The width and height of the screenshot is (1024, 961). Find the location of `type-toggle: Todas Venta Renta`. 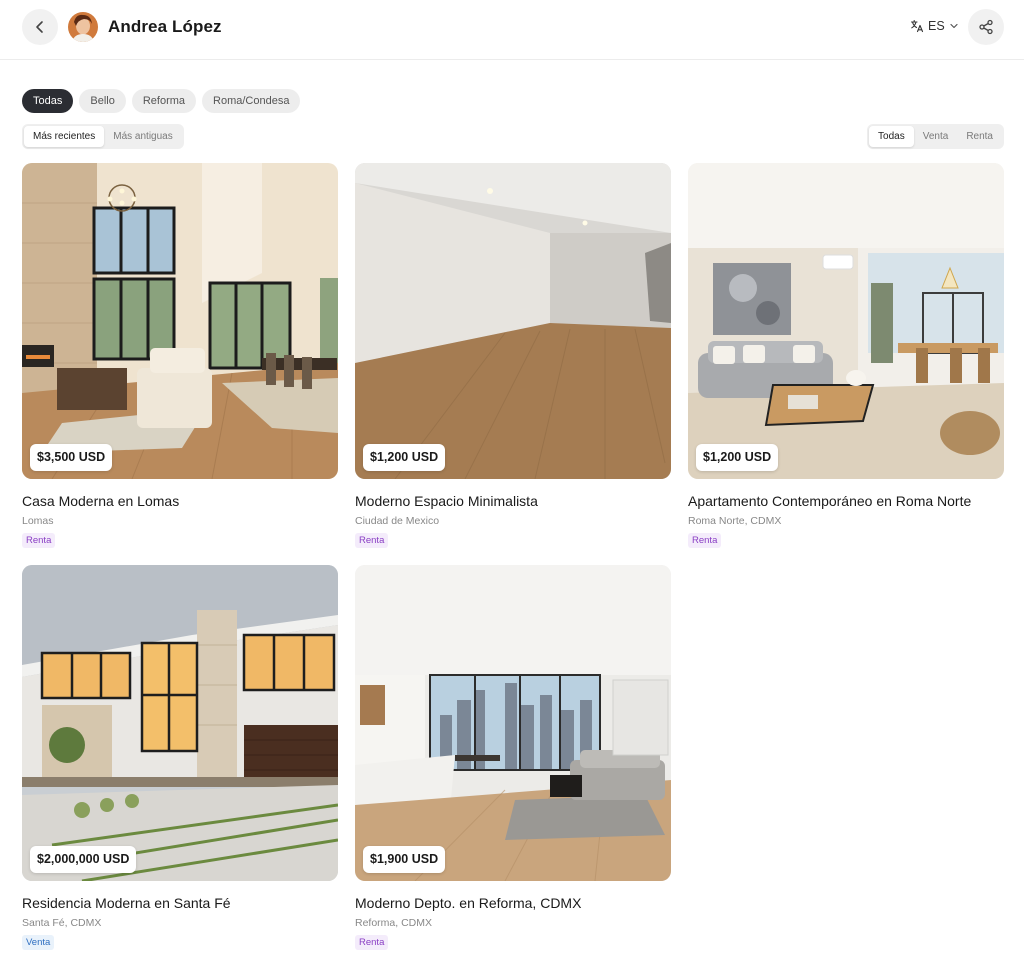

type-toggle: Todas Venta Renta is located at coordinates (935, 136).